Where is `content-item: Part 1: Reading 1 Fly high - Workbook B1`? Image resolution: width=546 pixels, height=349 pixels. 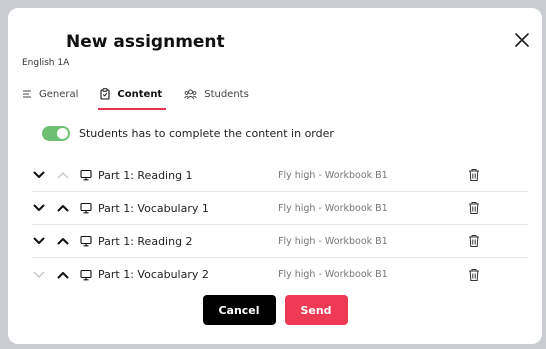 content-item: Part 1: Reading 1 Fly high - Workbook B1 is located at coordinates (280, 175).